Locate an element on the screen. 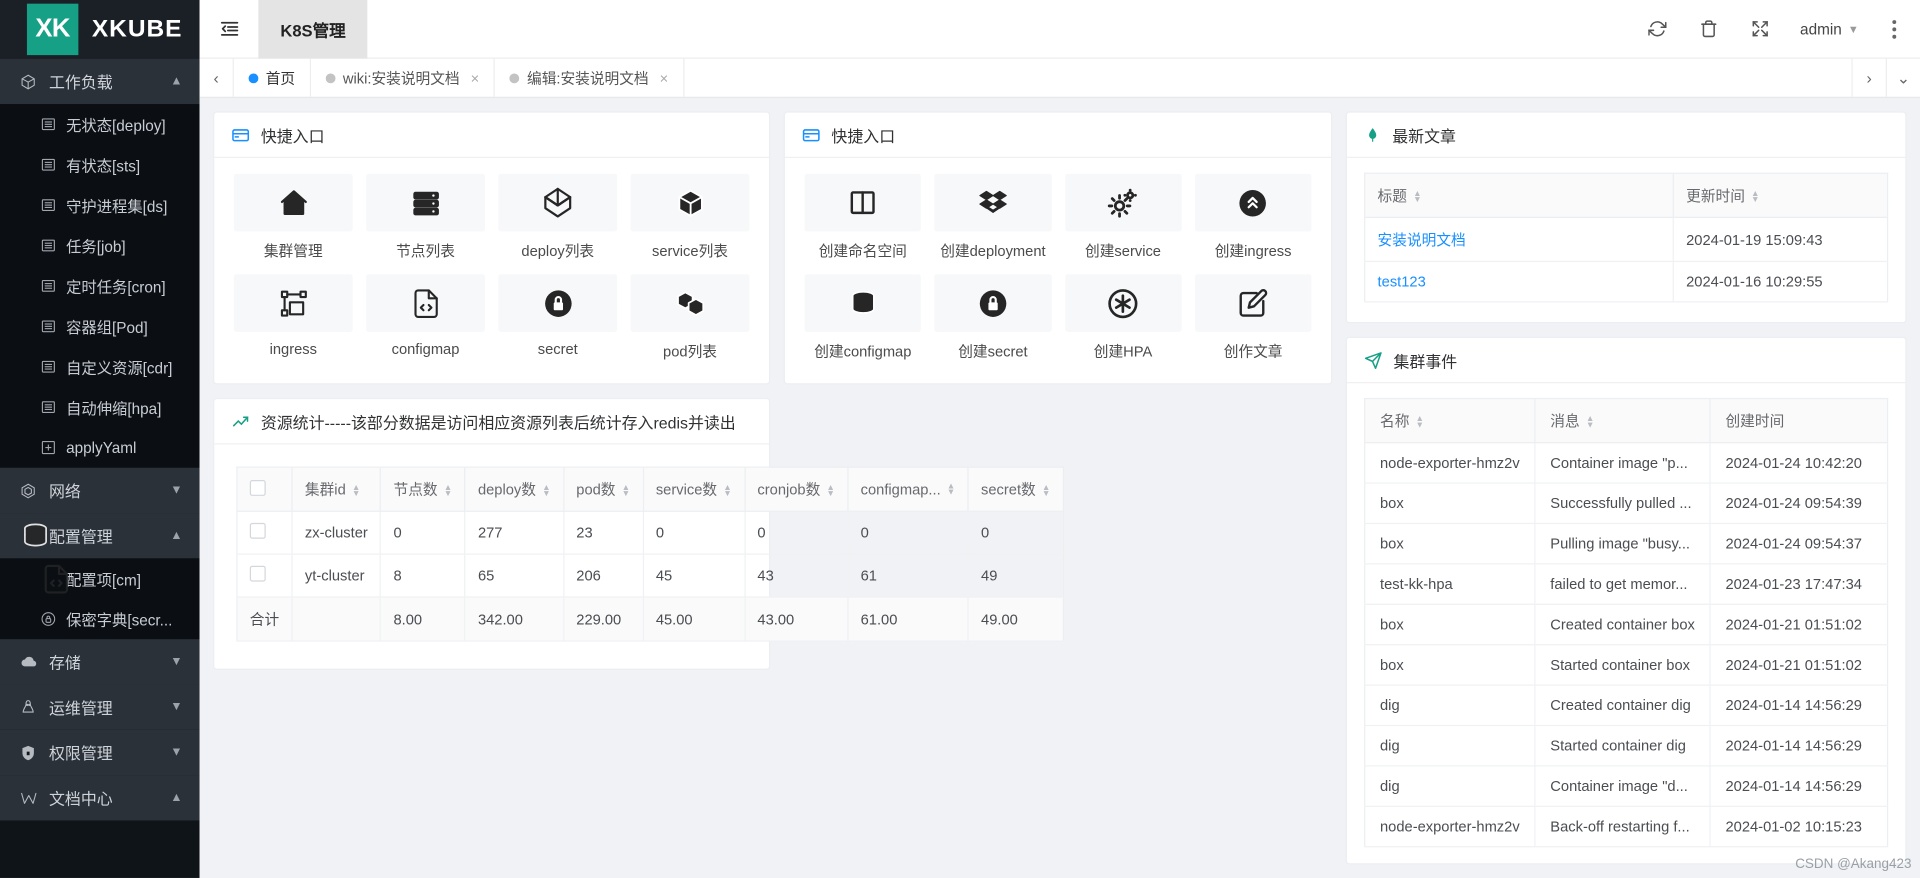 This screenshot has width=1920, height=878. refresh-icon is located at coordinates (1656, 29).